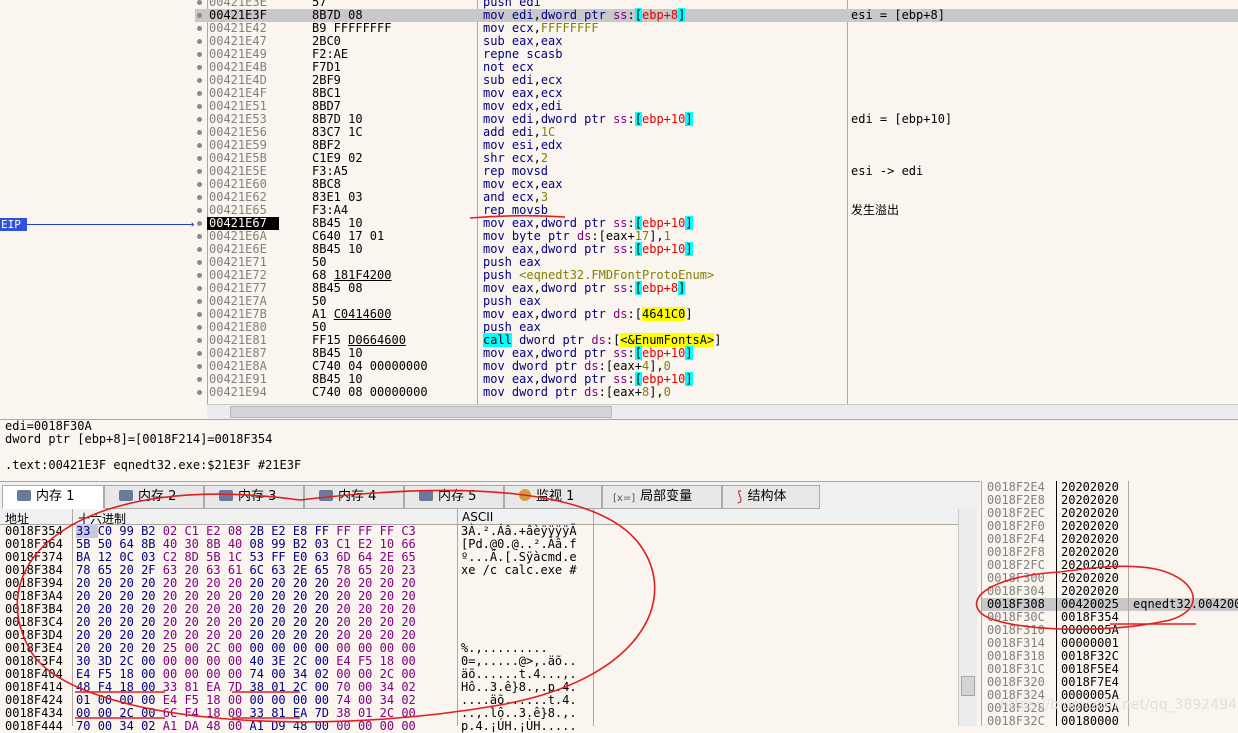 The image size is (1238, 733). I want to click on watermark: https://blog.csdn.net/qq_38924942, so click(1119, 705).